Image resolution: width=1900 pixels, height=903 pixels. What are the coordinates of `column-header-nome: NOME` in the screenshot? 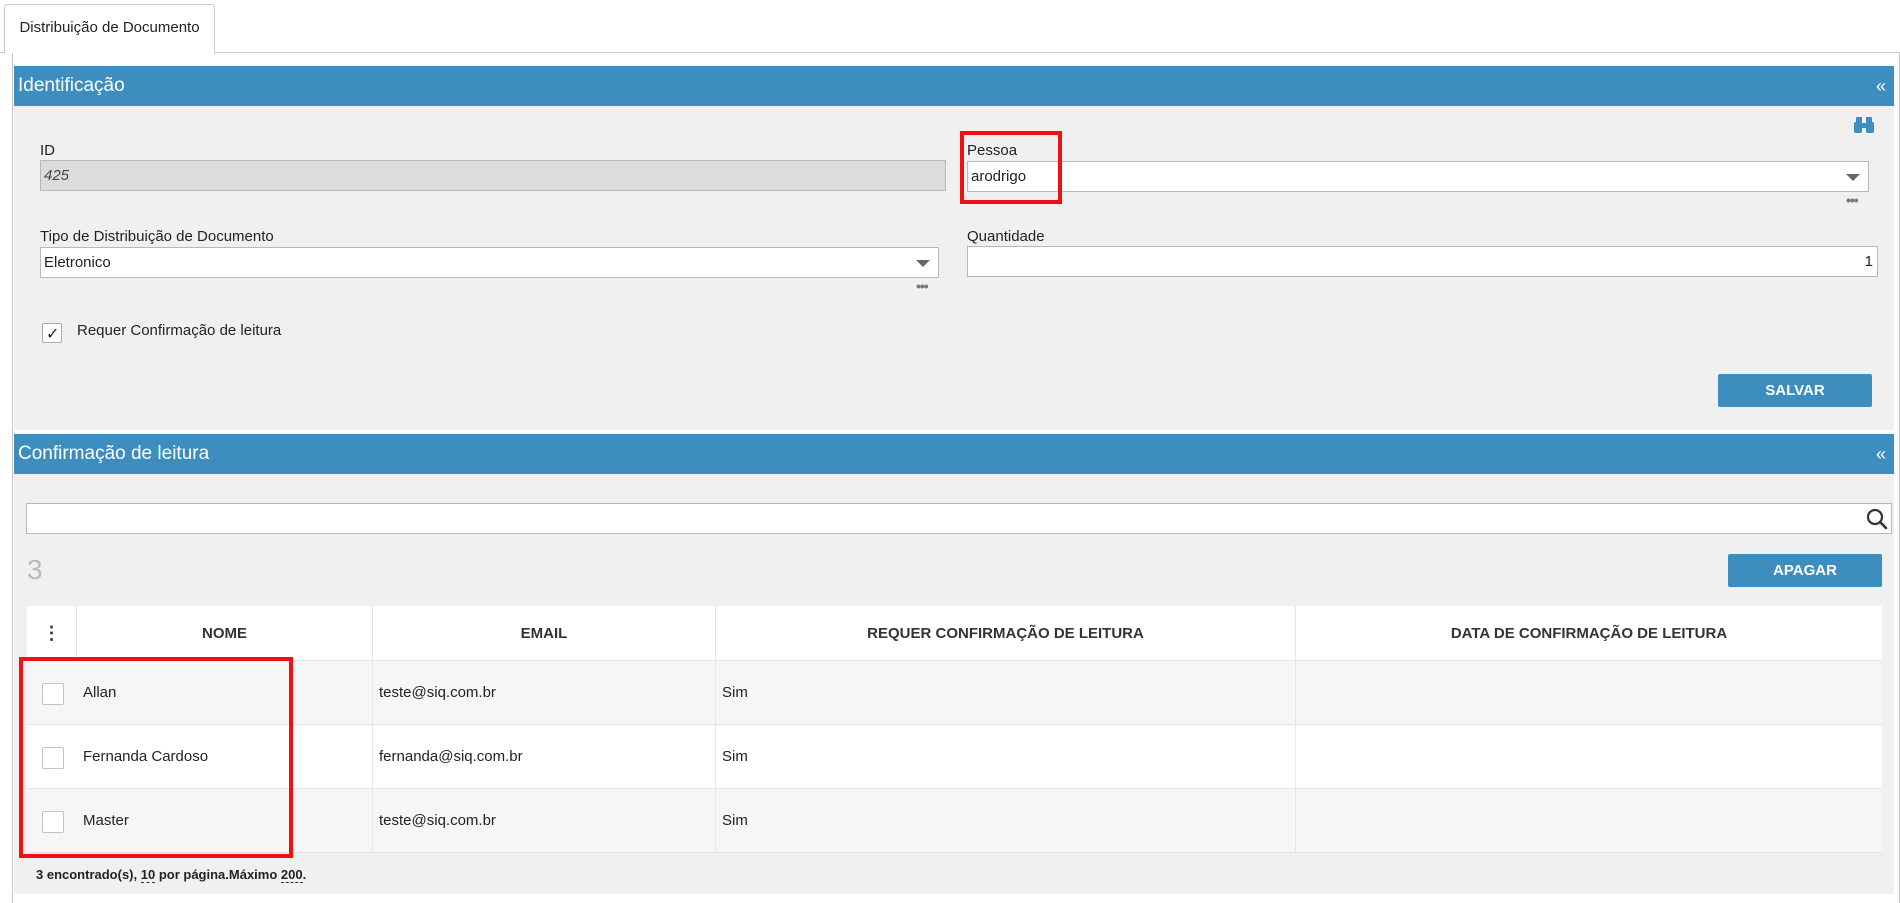 It's located at (225, 633).